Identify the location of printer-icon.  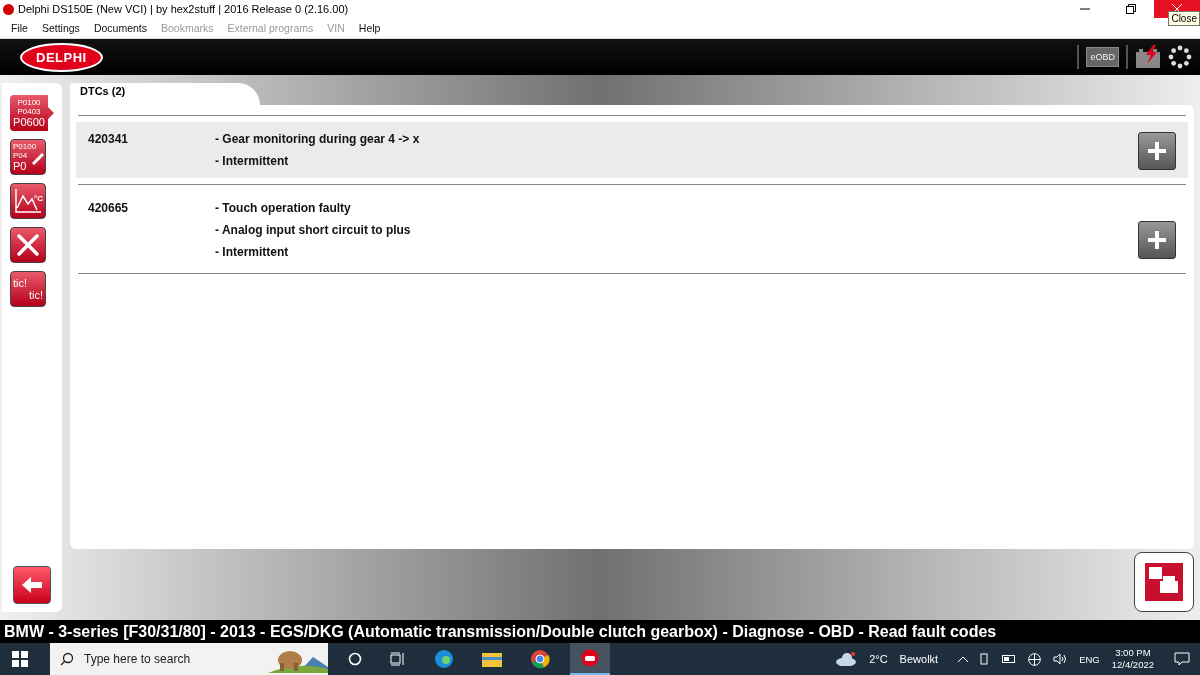
(1164, 582).